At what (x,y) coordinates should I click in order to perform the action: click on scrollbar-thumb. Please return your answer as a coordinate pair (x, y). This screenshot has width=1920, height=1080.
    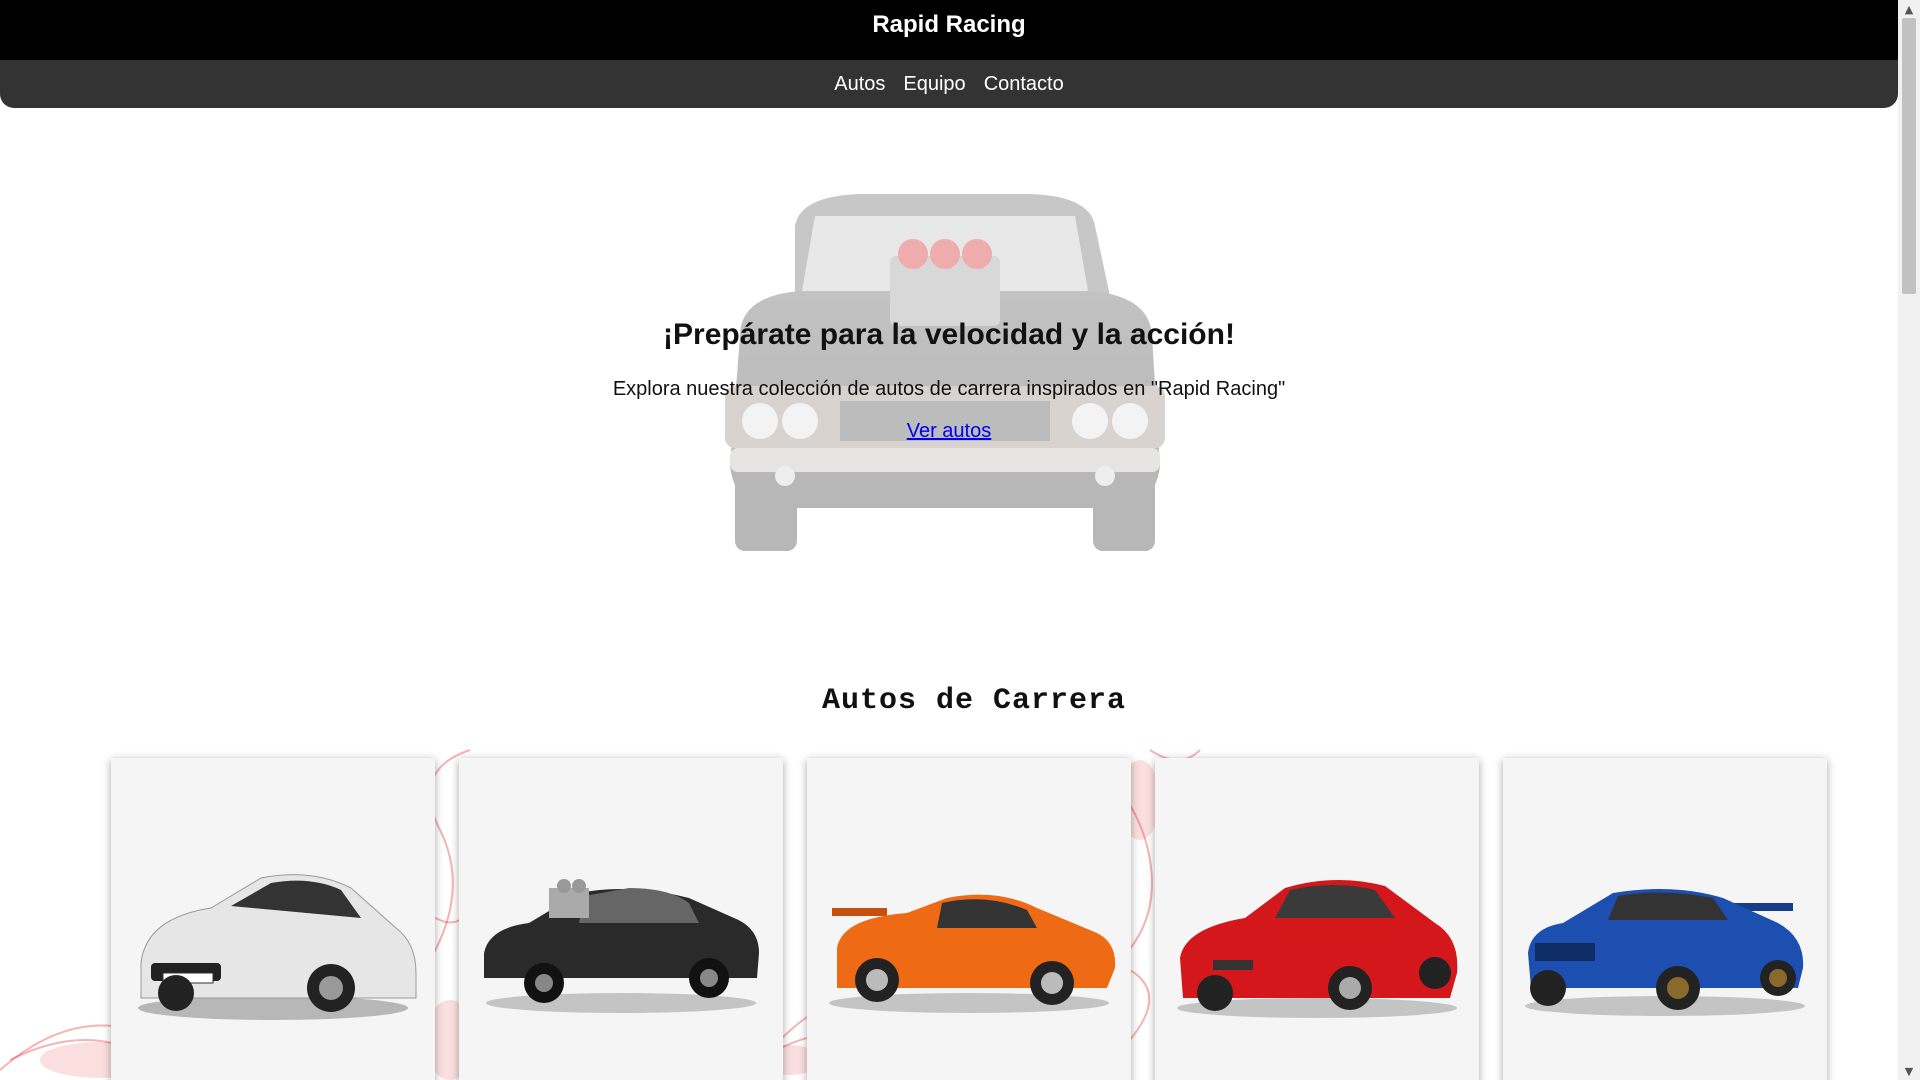
    Looking at the image, I should click on (1909, 156).